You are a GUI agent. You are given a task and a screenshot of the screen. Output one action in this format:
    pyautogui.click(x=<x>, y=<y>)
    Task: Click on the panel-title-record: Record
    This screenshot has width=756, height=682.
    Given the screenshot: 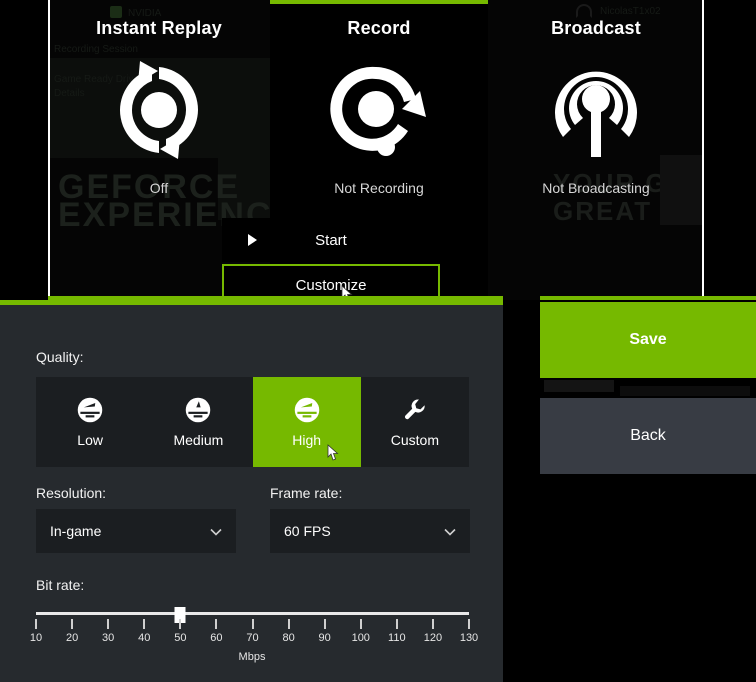 What is the action you would take?
    pyautogui.click(x=379, y=28)
    